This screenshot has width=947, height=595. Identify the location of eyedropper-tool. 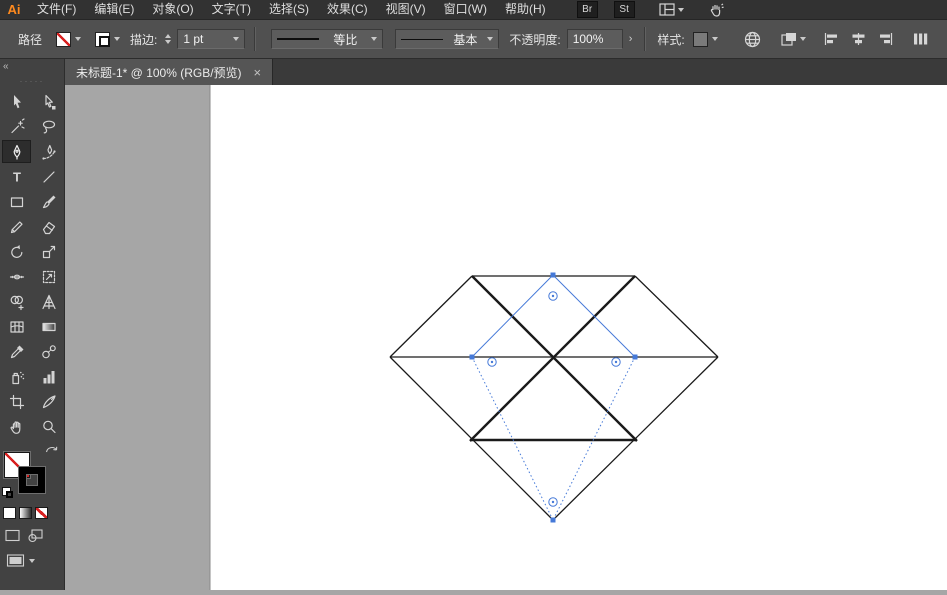
(16, 351).